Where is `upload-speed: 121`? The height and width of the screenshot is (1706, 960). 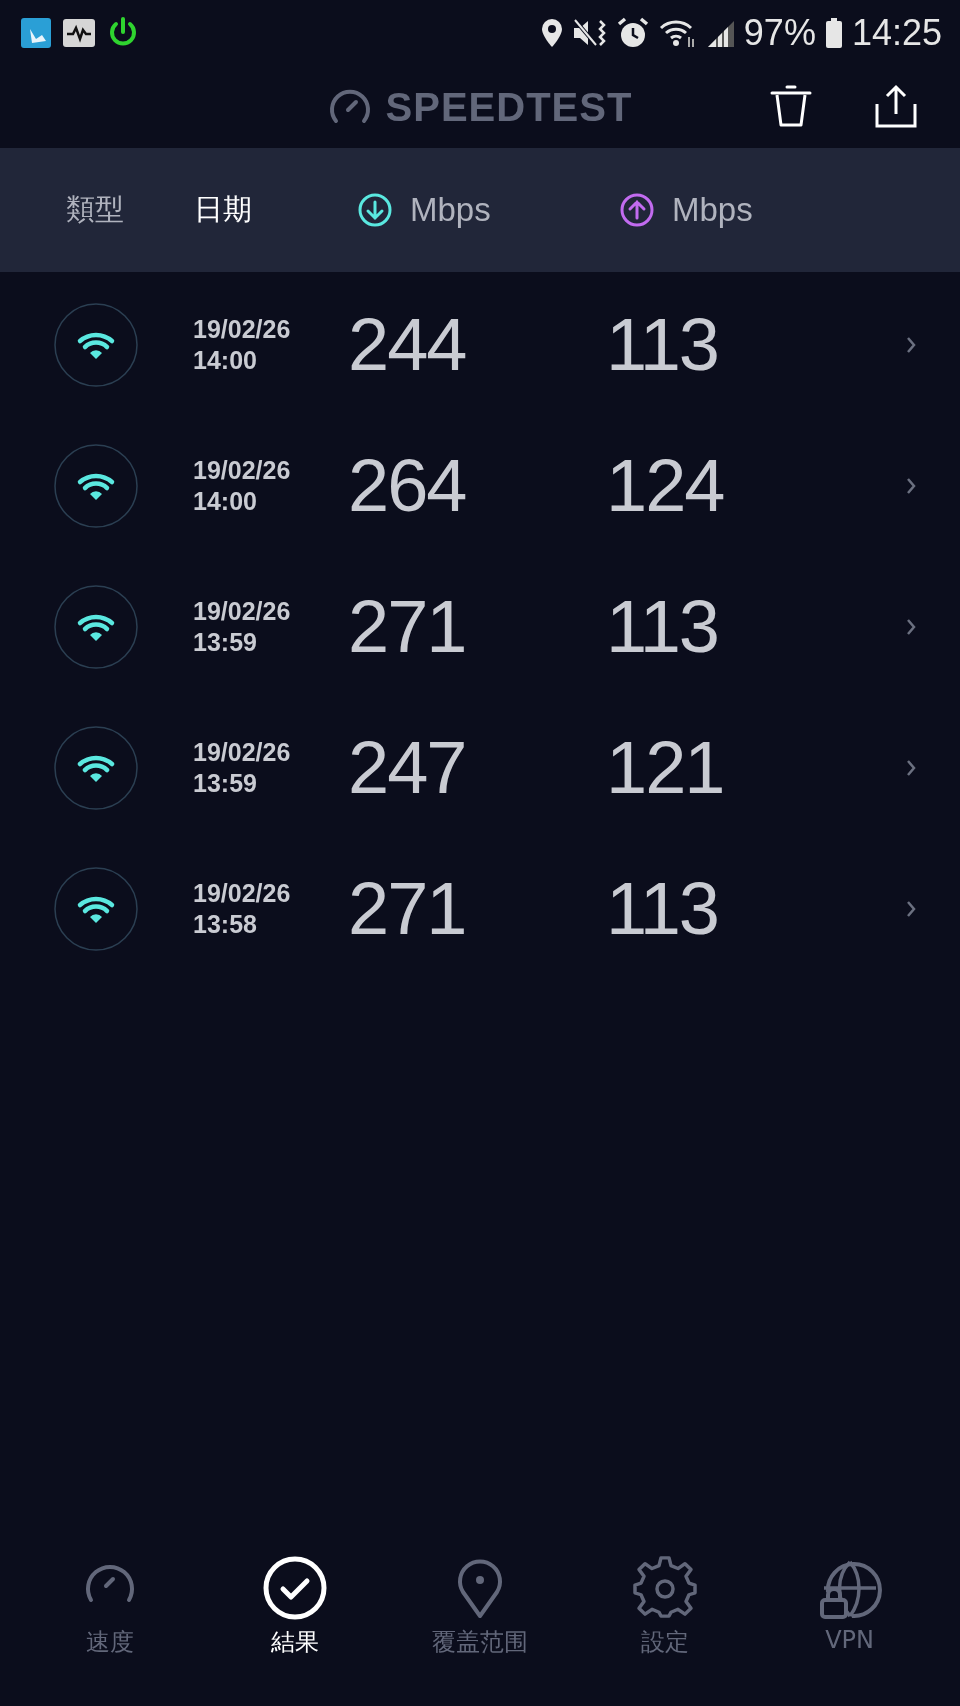
upload-speed: 121 is located at coordinates (665, 767).